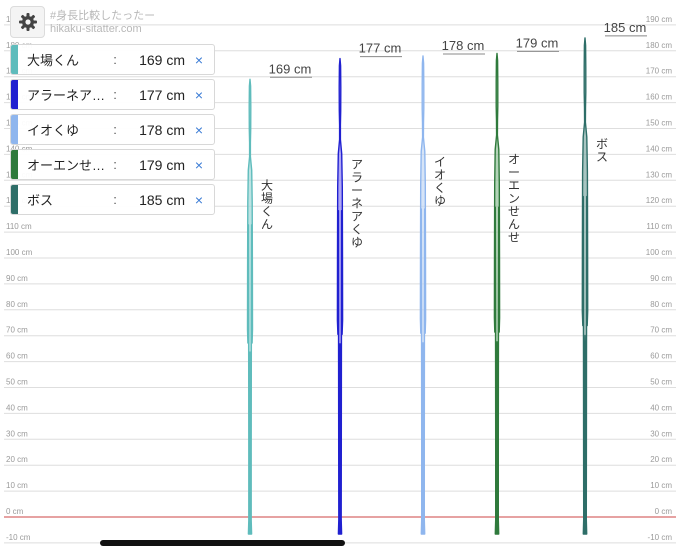 The height and width of the screenshot is (551, 680). Describe the element at coordinates (155, 60) in the screenshot. I see `character-height: 169 cm` at that location.